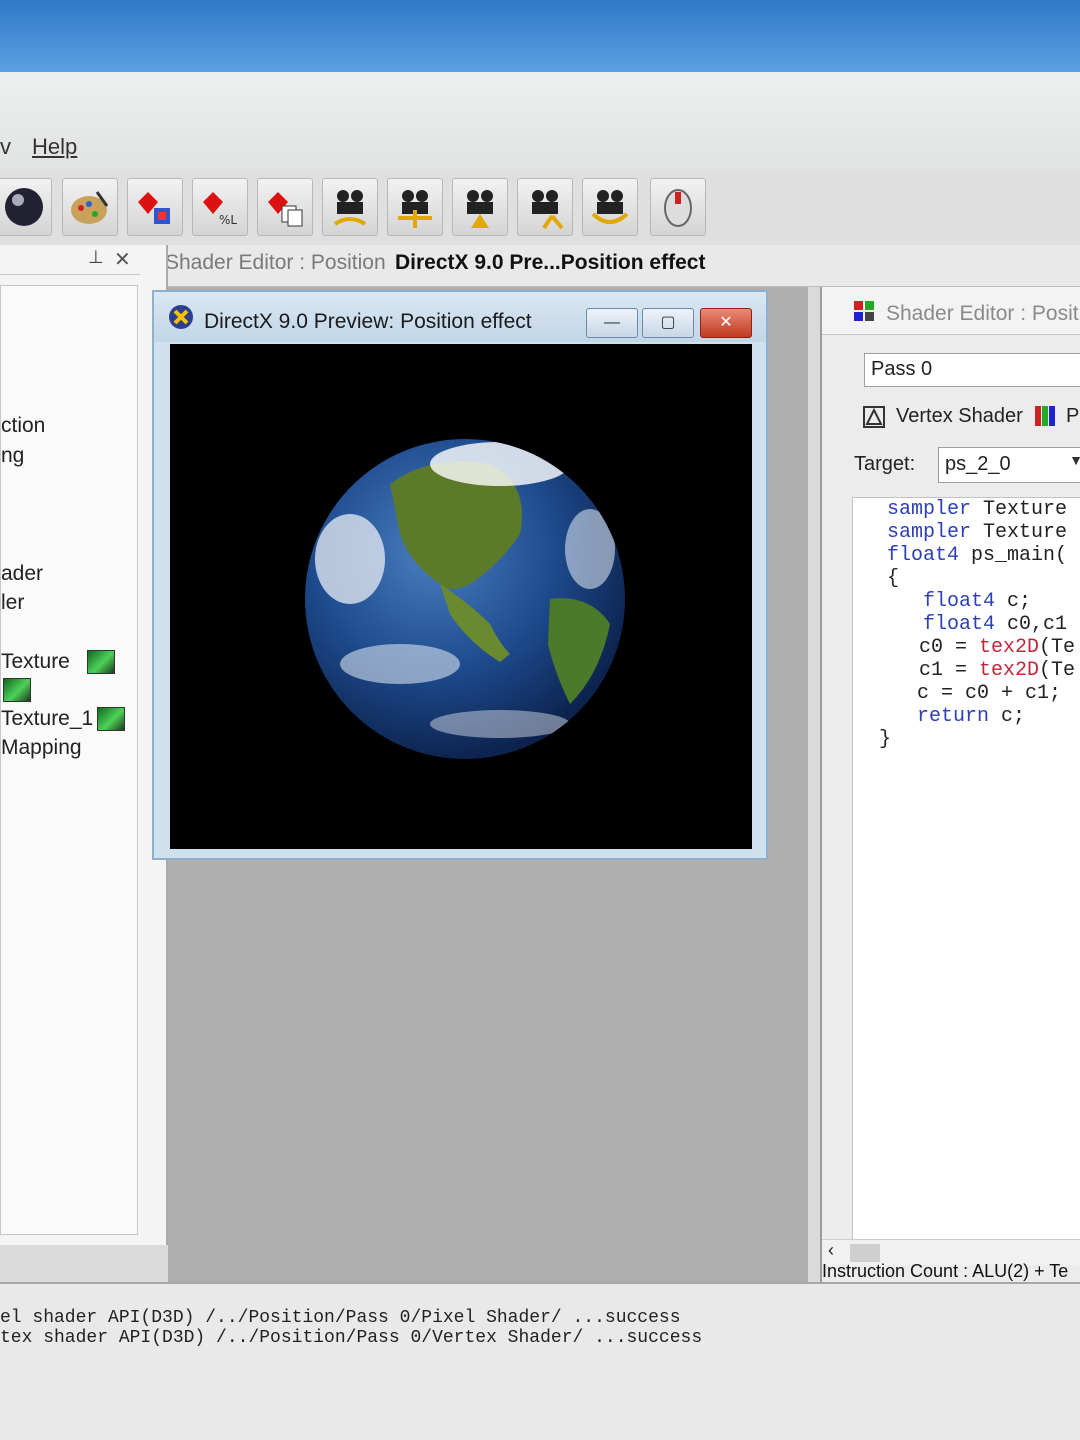 The width and height of the screenshot is (1080, 1440). I want to click on code-line: c0 = tex2D(Te, so click(997, 647).